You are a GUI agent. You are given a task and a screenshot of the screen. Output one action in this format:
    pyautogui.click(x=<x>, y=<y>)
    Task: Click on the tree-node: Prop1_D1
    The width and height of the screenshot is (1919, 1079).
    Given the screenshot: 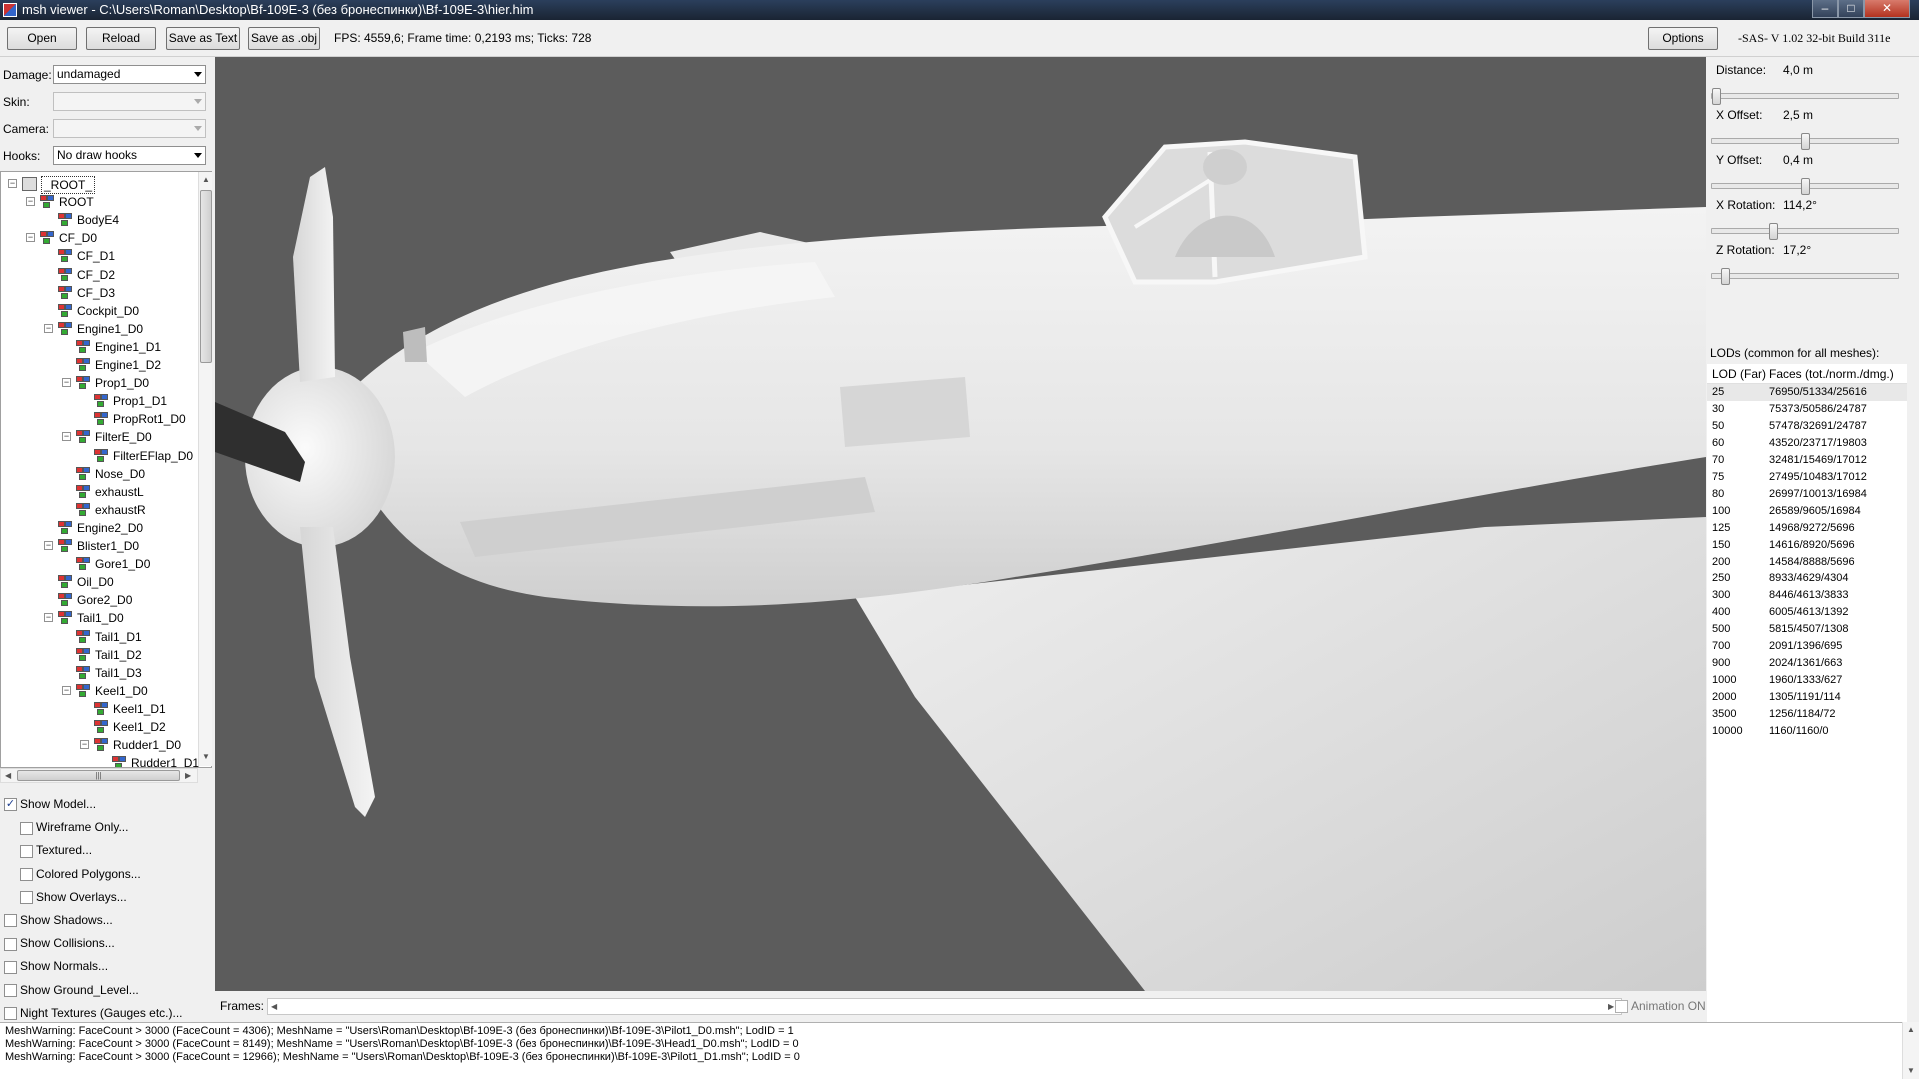 What is the action you would take?
    pyautogui.click(x=100, y=401)
    